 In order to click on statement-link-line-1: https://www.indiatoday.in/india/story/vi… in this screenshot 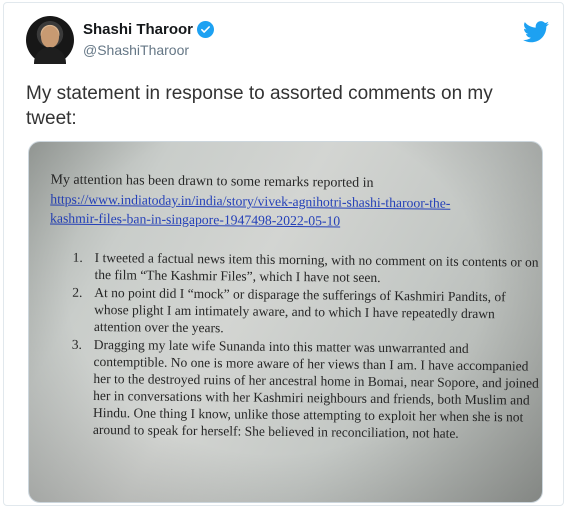, I will do `click(250, 201)`.